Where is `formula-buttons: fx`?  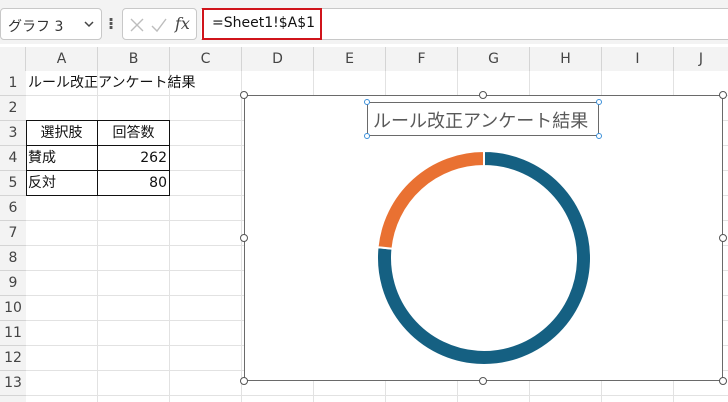
formula-buttons: fx is located at coordinates (159, 24).